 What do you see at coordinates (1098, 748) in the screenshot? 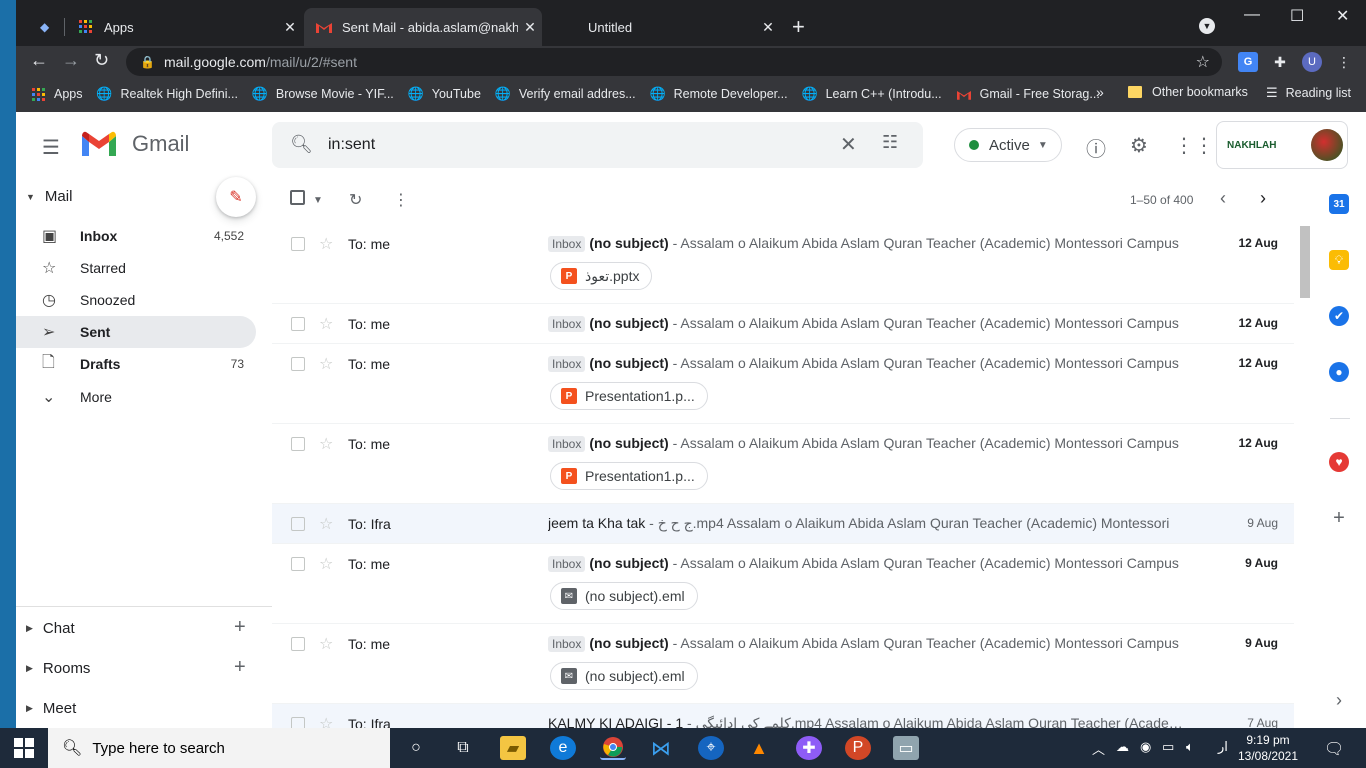
I see `show-hidden-icons-chevron: ︿` at bounding box center [1098, 748].